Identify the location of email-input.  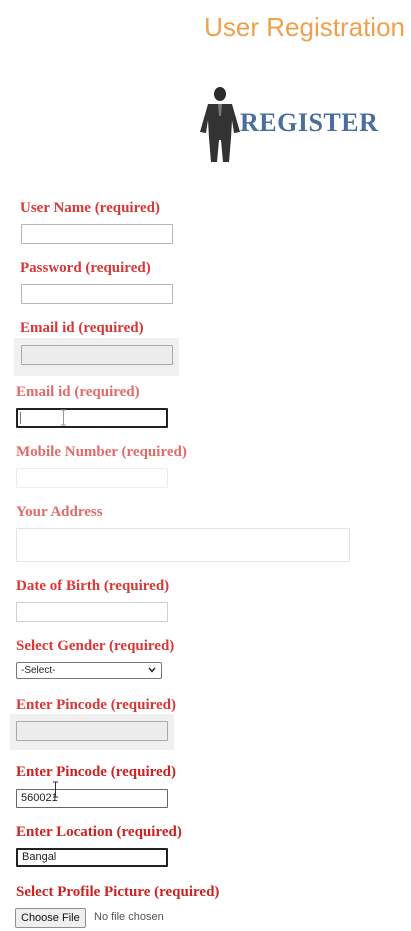
(92, 418).